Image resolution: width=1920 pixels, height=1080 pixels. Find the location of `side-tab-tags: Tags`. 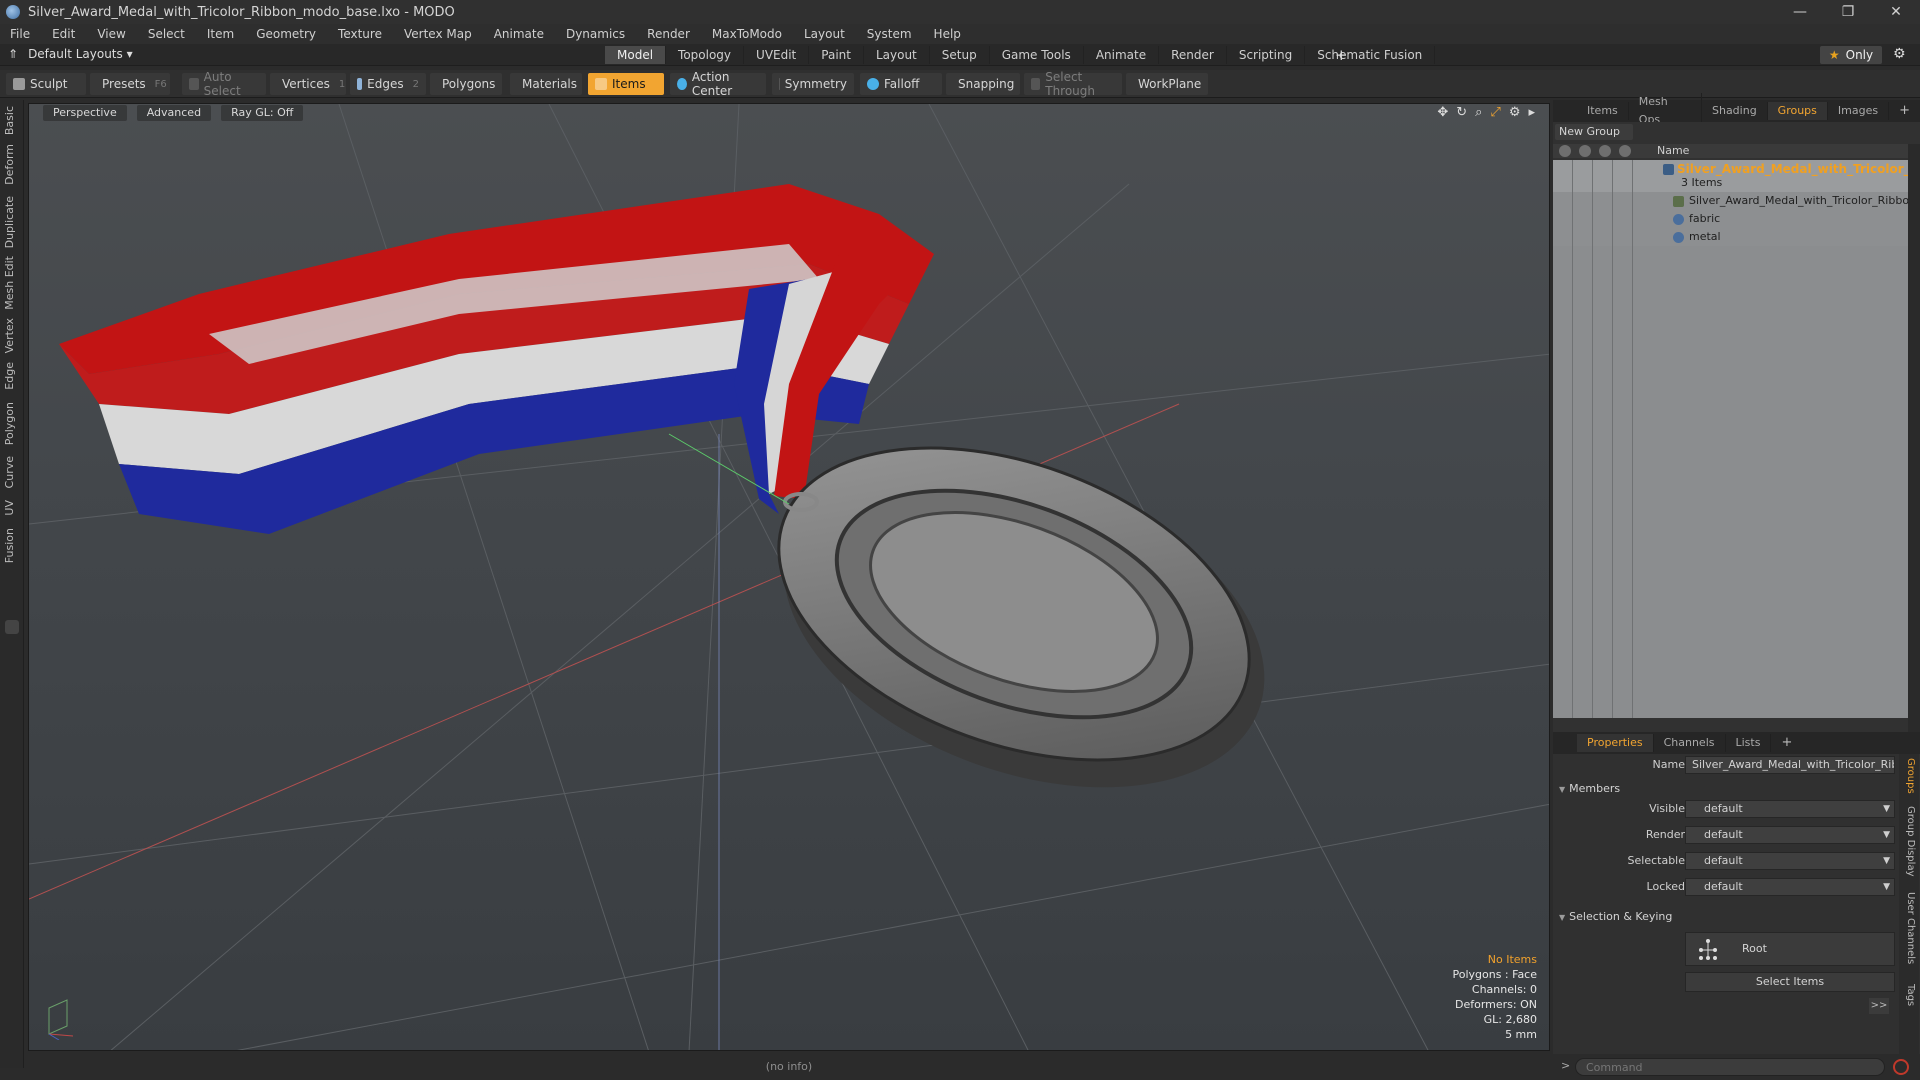

side-tab-tags: Tags is located at coordinates (1909, 995).